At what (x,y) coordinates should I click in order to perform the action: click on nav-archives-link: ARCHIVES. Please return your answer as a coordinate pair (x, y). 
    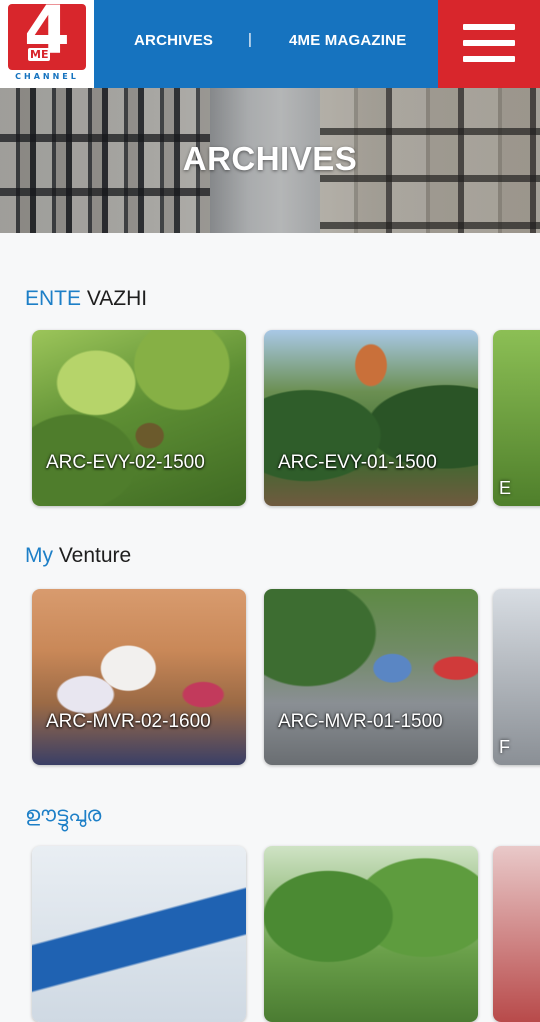
    Looking at the image, I should click on (173, 40).